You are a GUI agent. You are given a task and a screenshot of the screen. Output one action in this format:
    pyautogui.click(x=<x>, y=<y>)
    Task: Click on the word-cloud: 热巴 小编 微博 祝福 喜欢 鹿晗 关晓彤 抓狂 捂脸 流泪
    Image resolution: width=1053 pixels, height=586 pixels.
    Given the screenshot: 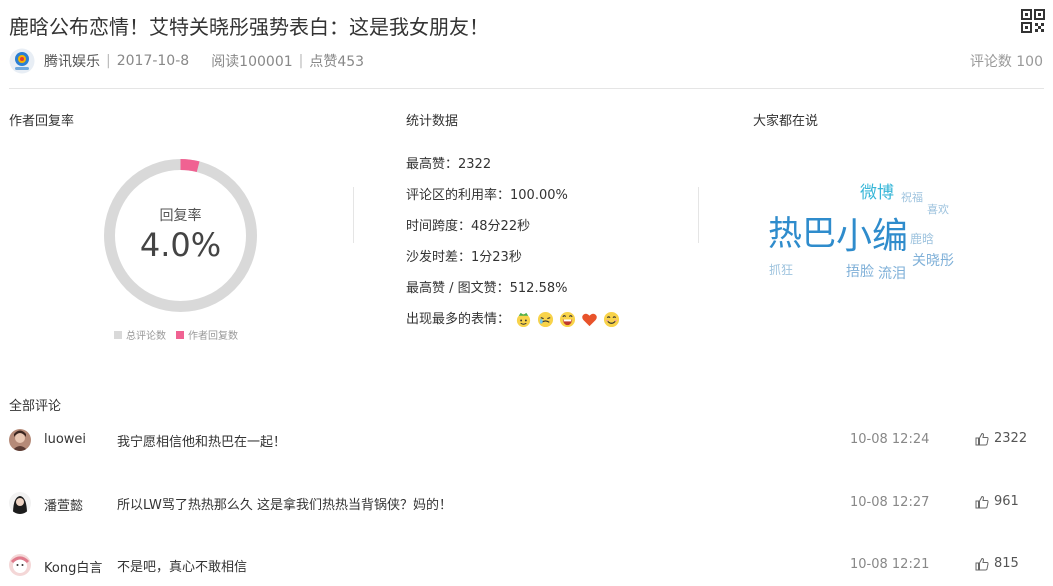 What is the action you would take?
    pyautogui.click(x=875, y=235)
    